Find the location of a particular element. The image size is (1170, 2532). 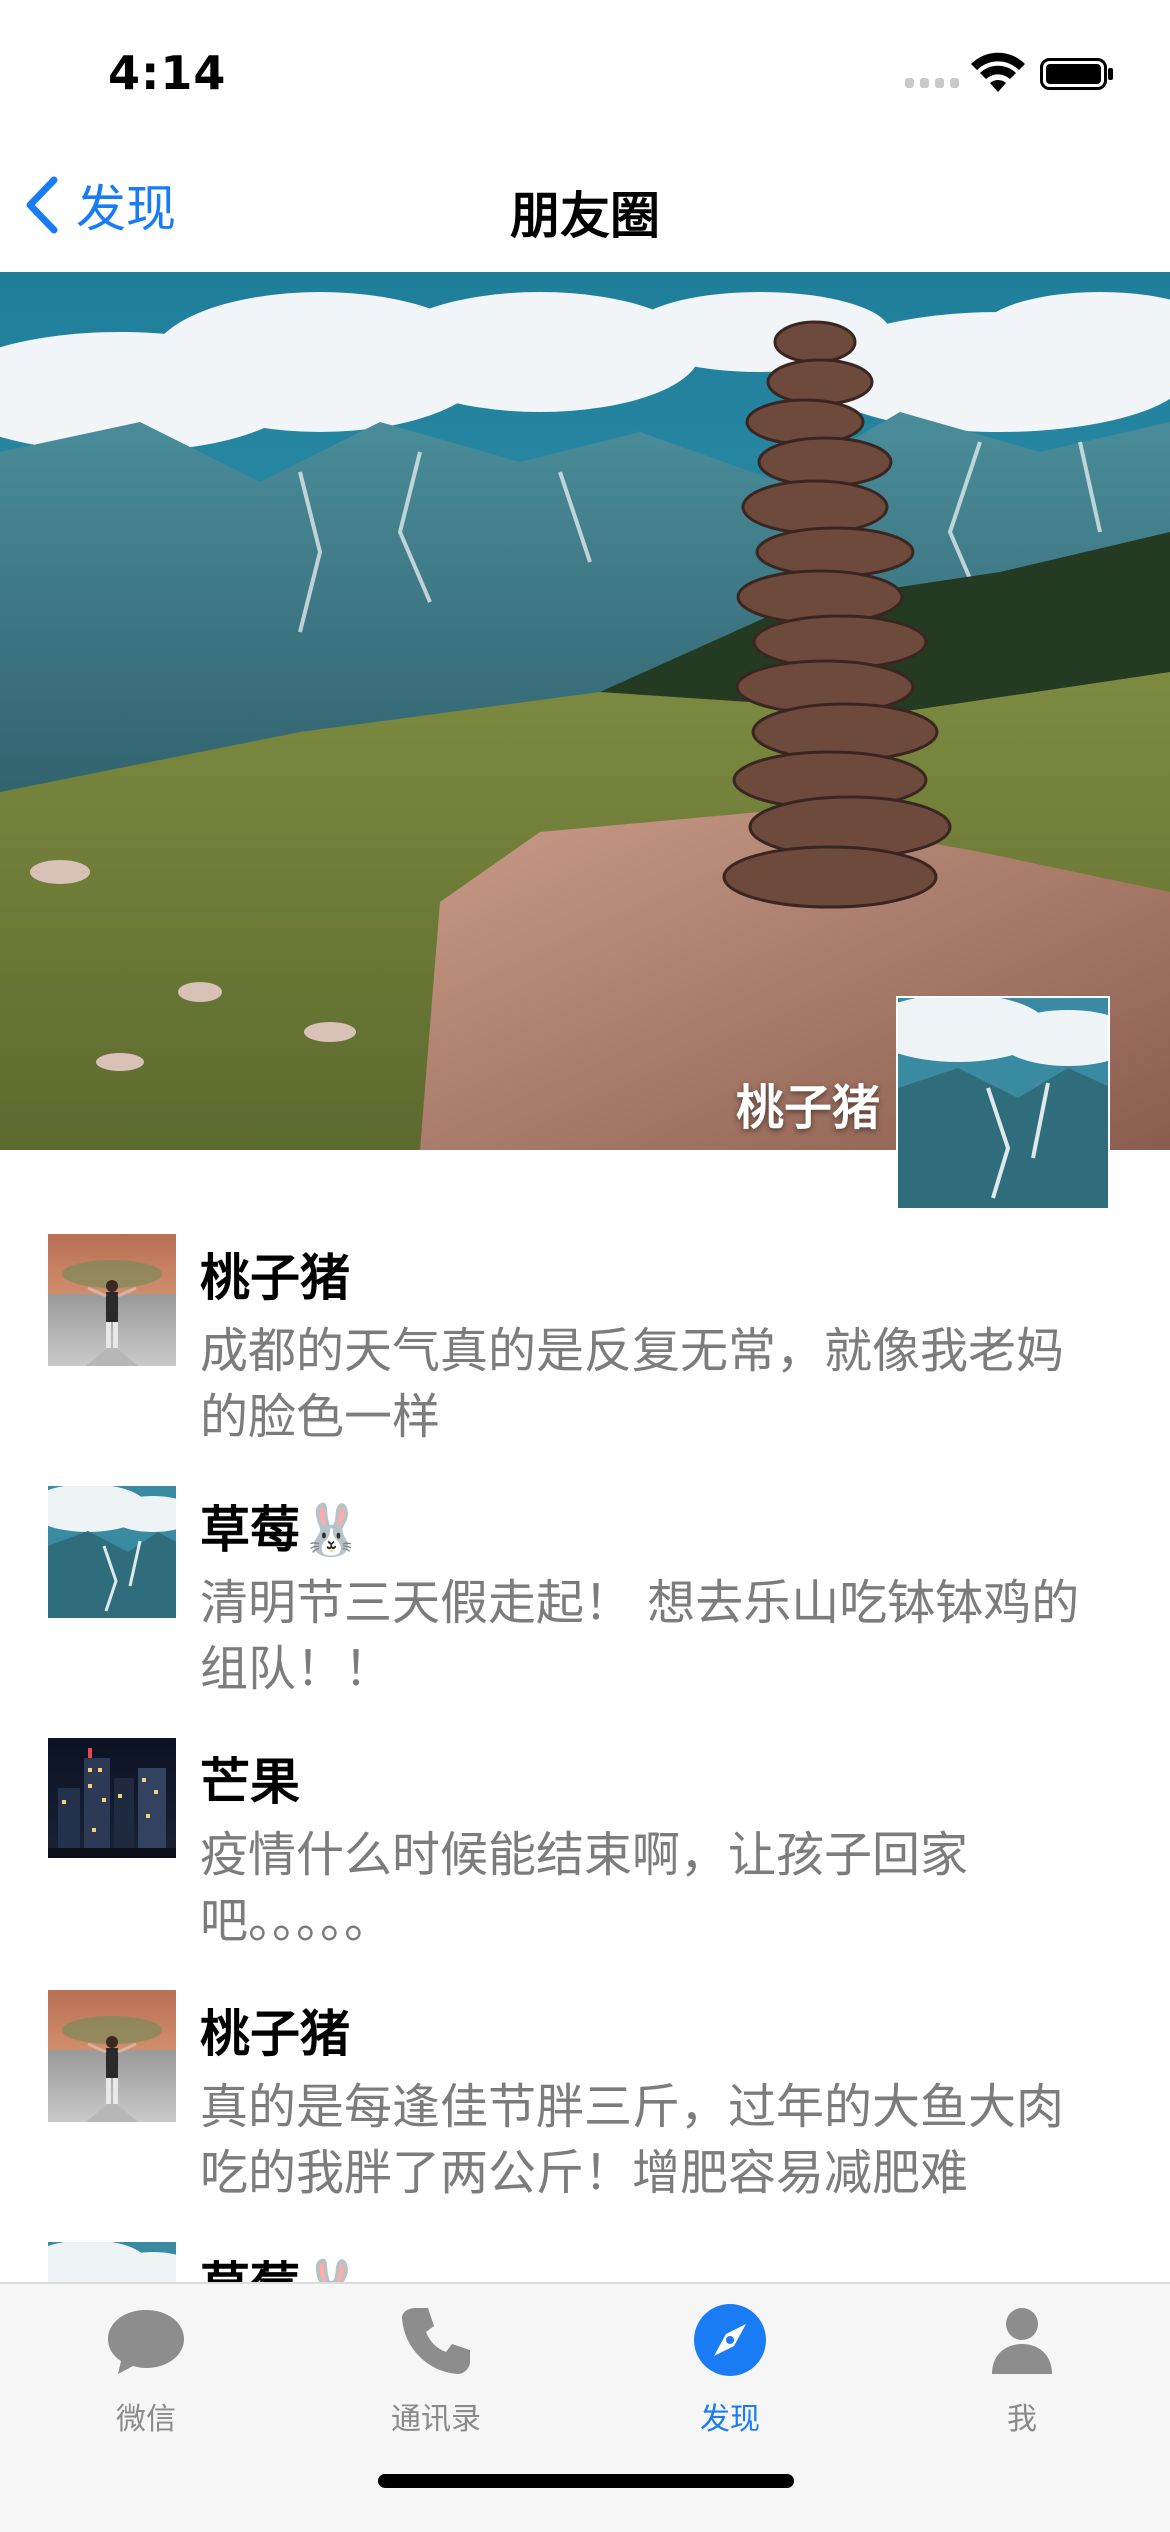

wifi-icon is located at coordinates (998, 72).